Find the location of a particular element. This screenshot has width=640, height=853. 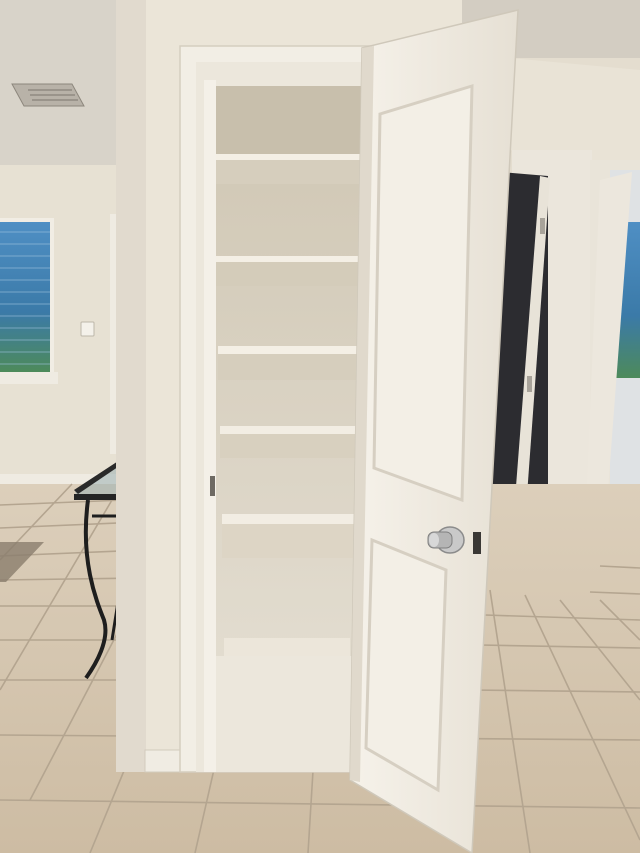

closet-top-shadow is located at coordinates (292, 121).